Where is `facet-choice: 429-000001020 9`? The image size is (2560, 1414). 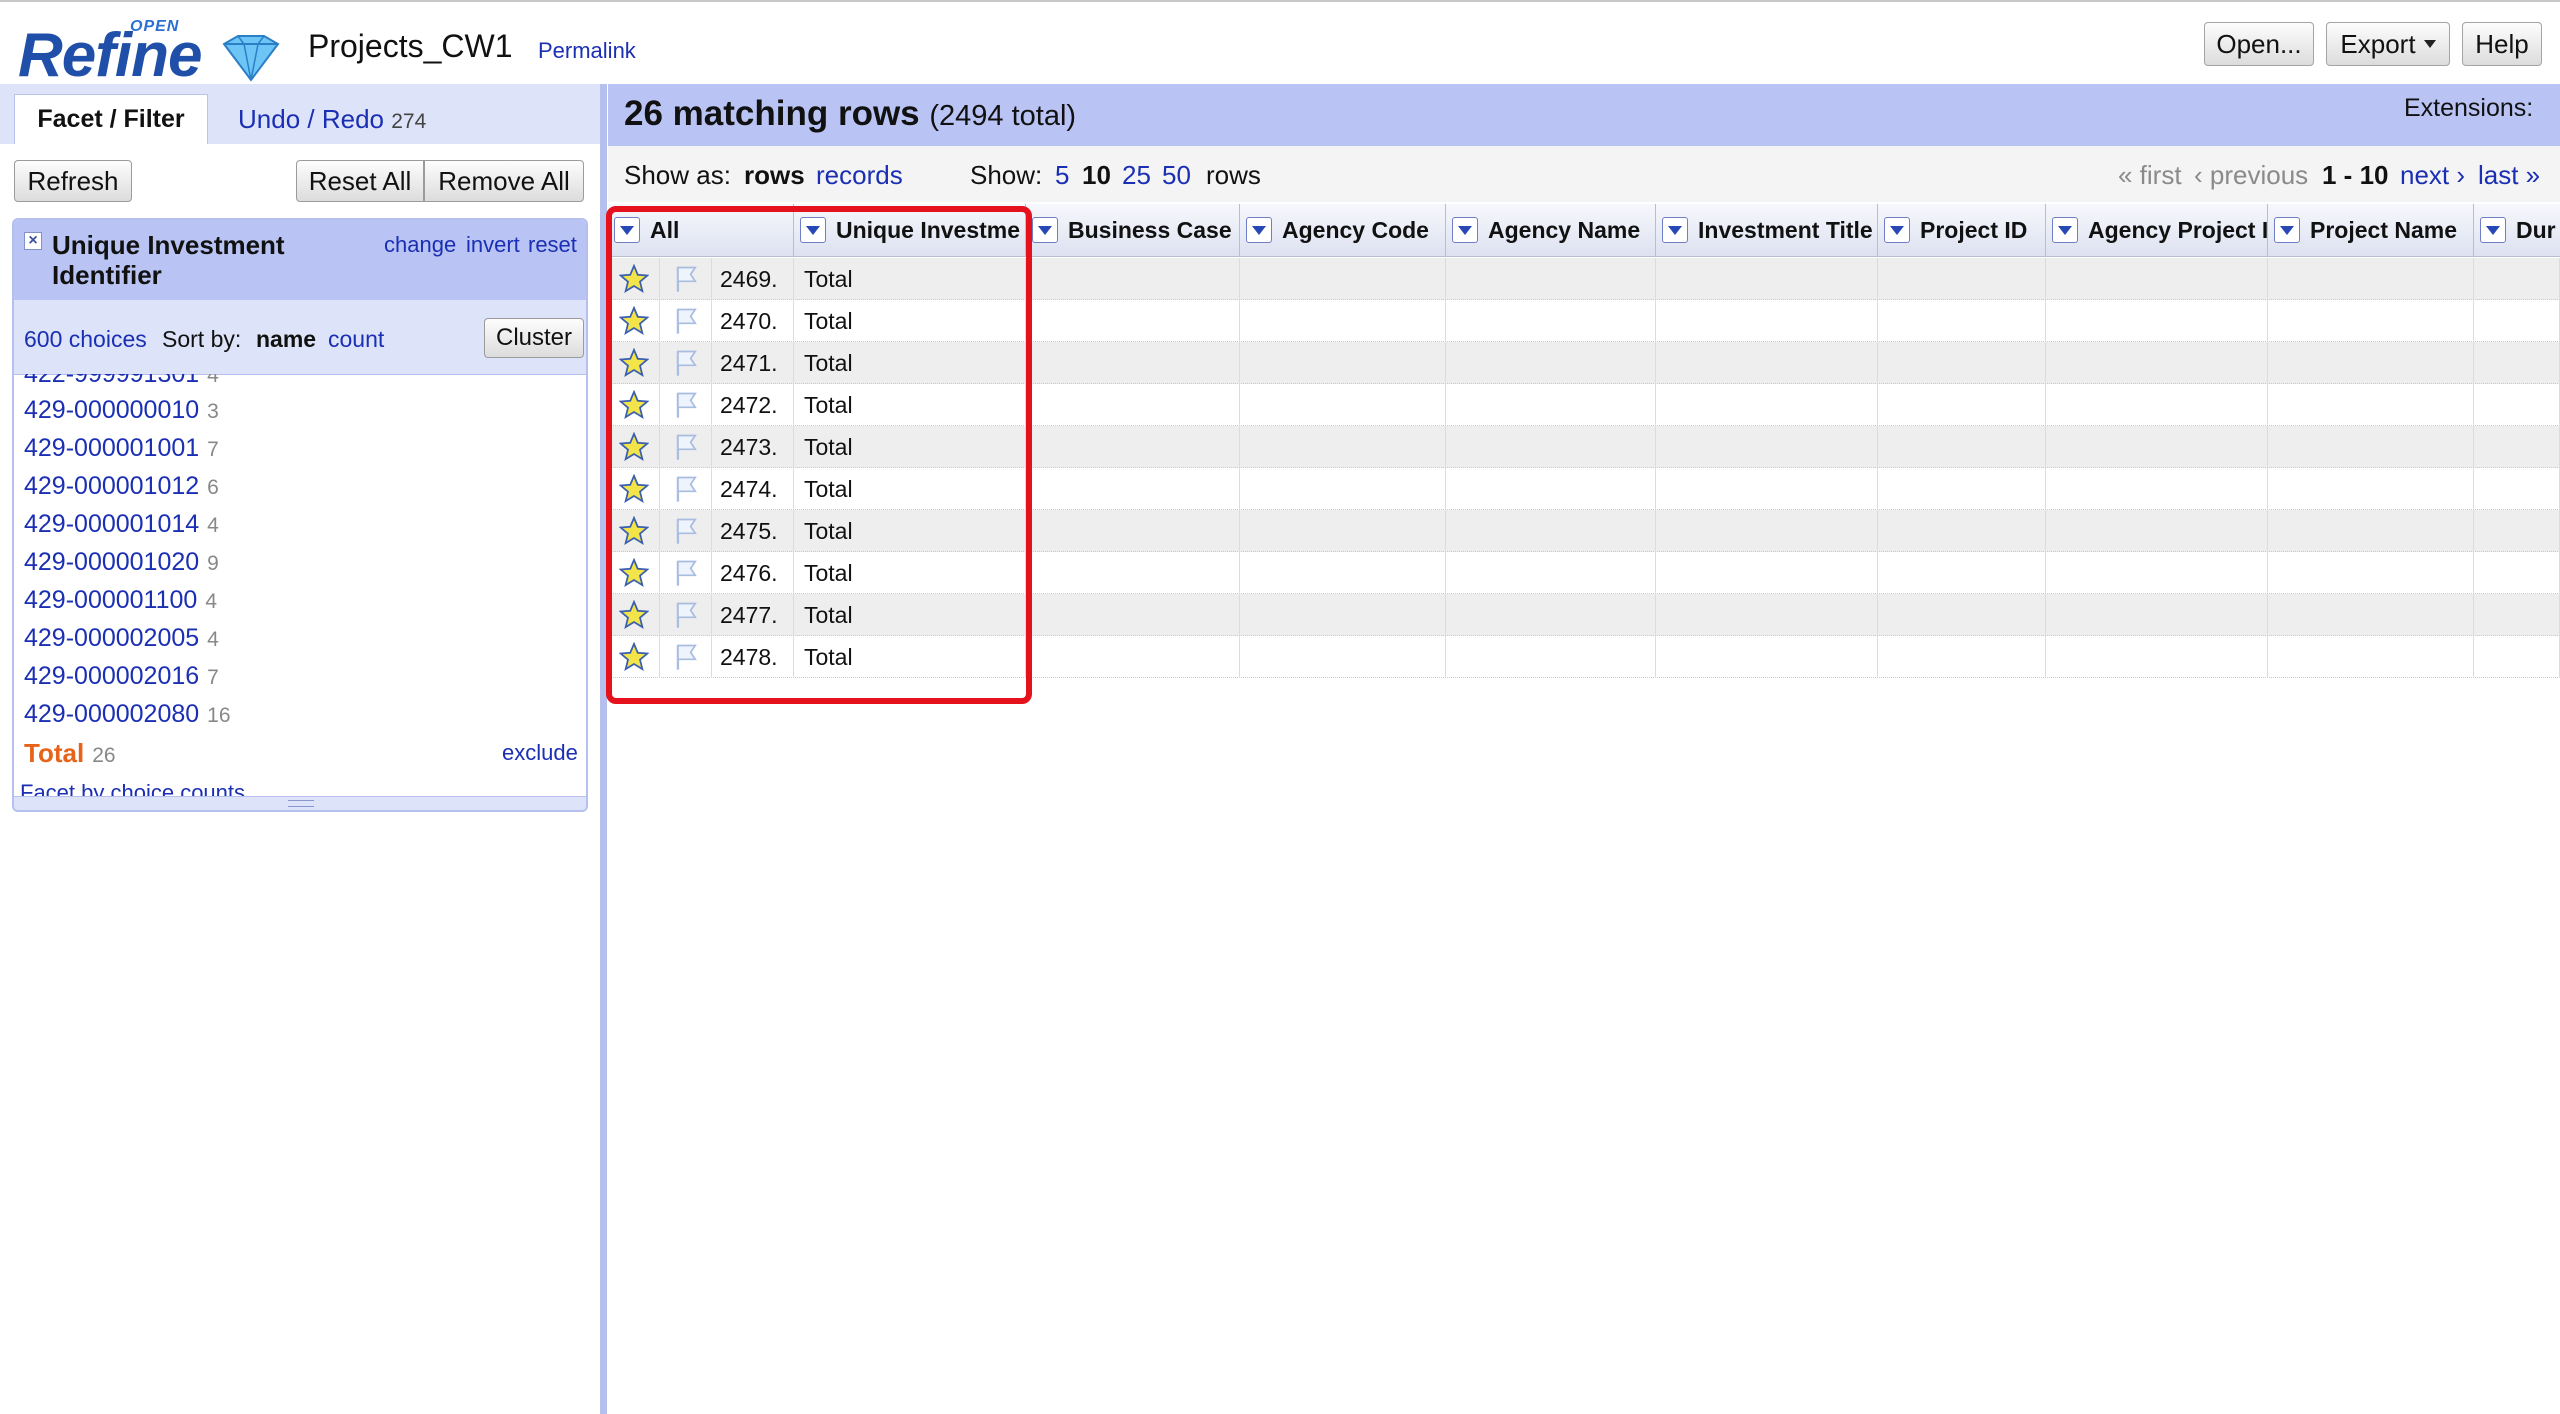
facet-choice: 429-000001020 9 is located at coordinates (121, 562).